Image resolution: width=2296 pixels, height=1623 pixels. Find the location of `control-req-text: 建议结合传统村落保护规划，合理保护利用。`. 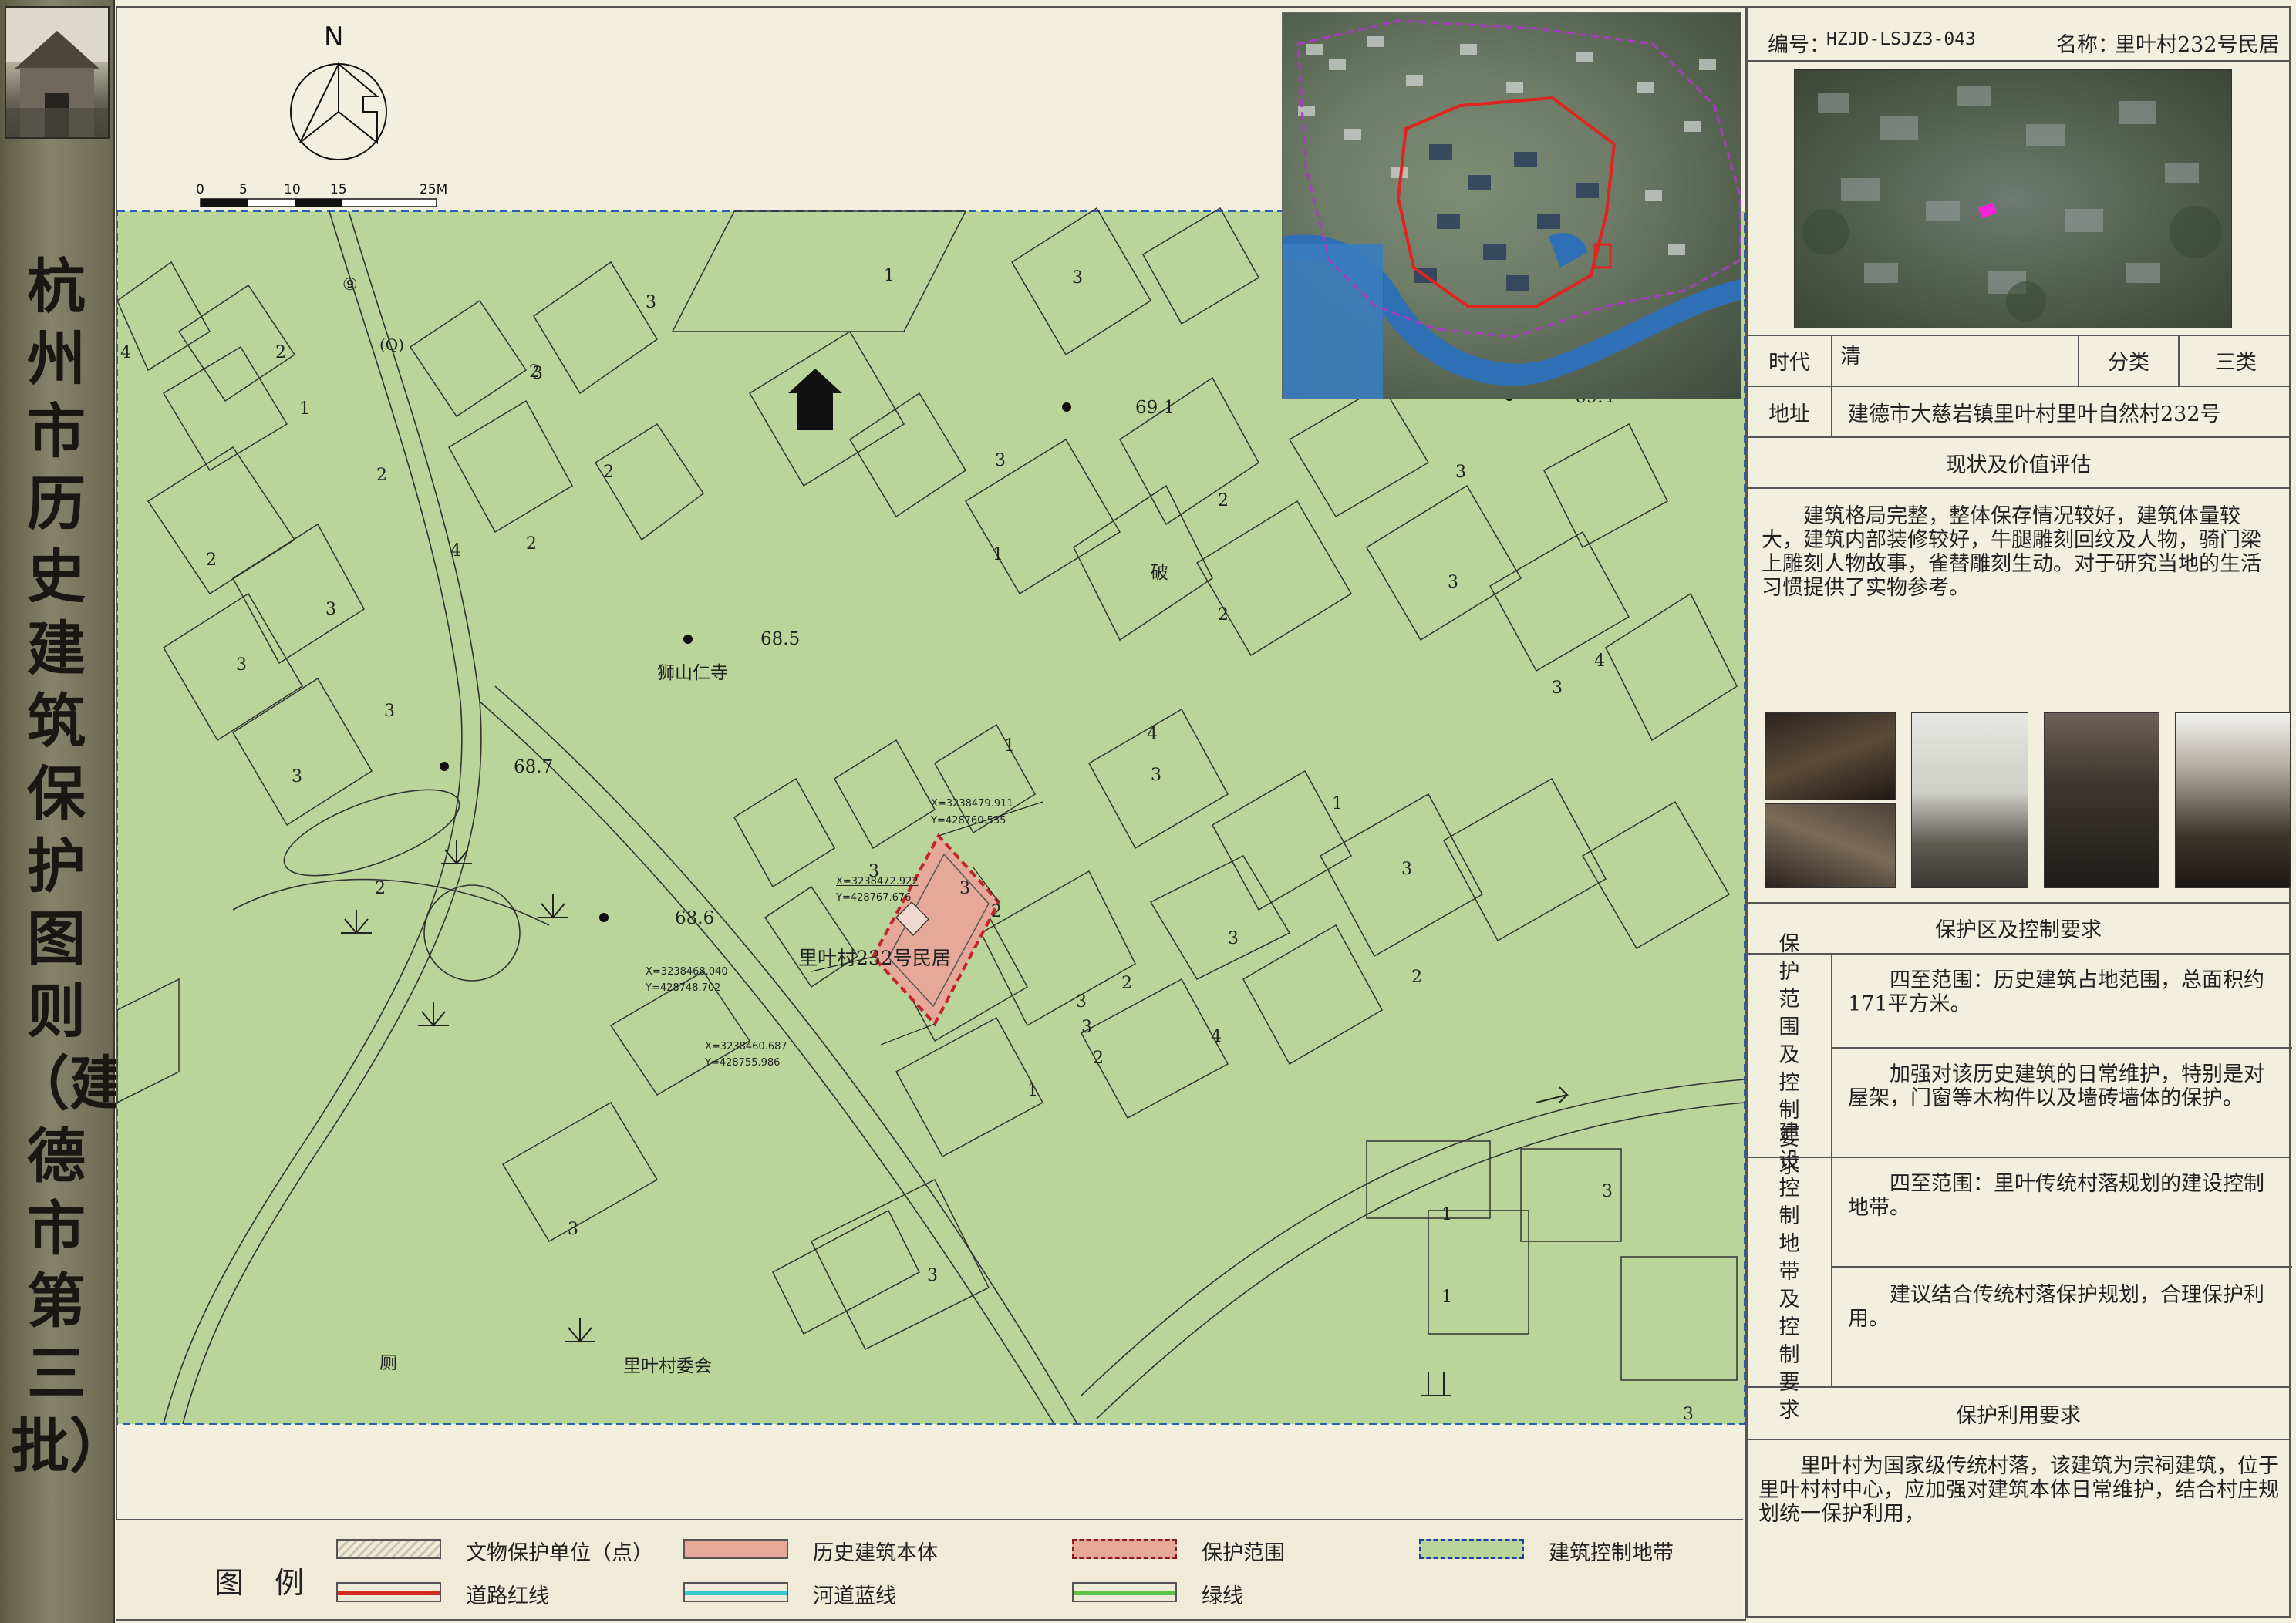

control-req-text: 建议结合传统村落保护规划，合理保护利用。 is located at coordinates (2056, 1307).